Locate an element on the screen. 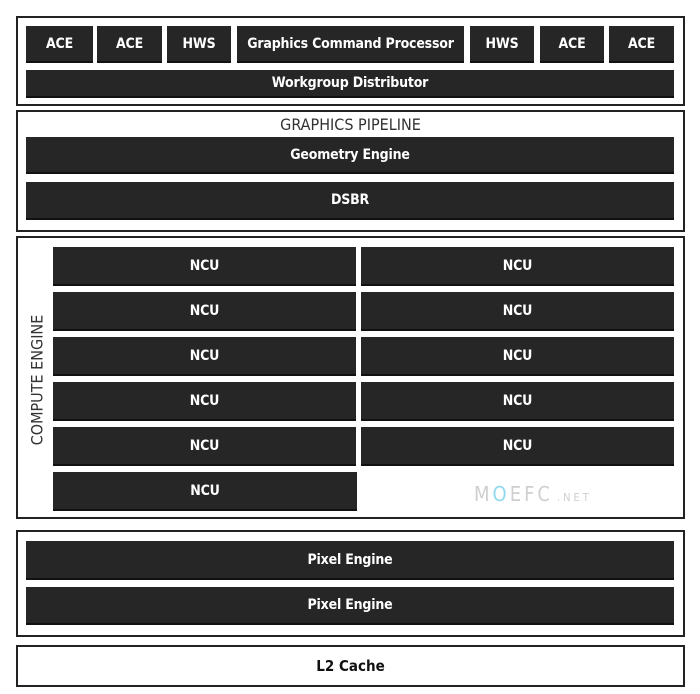  geometry-engine-block: Geometry Engine is located at coordinates (350, 155).